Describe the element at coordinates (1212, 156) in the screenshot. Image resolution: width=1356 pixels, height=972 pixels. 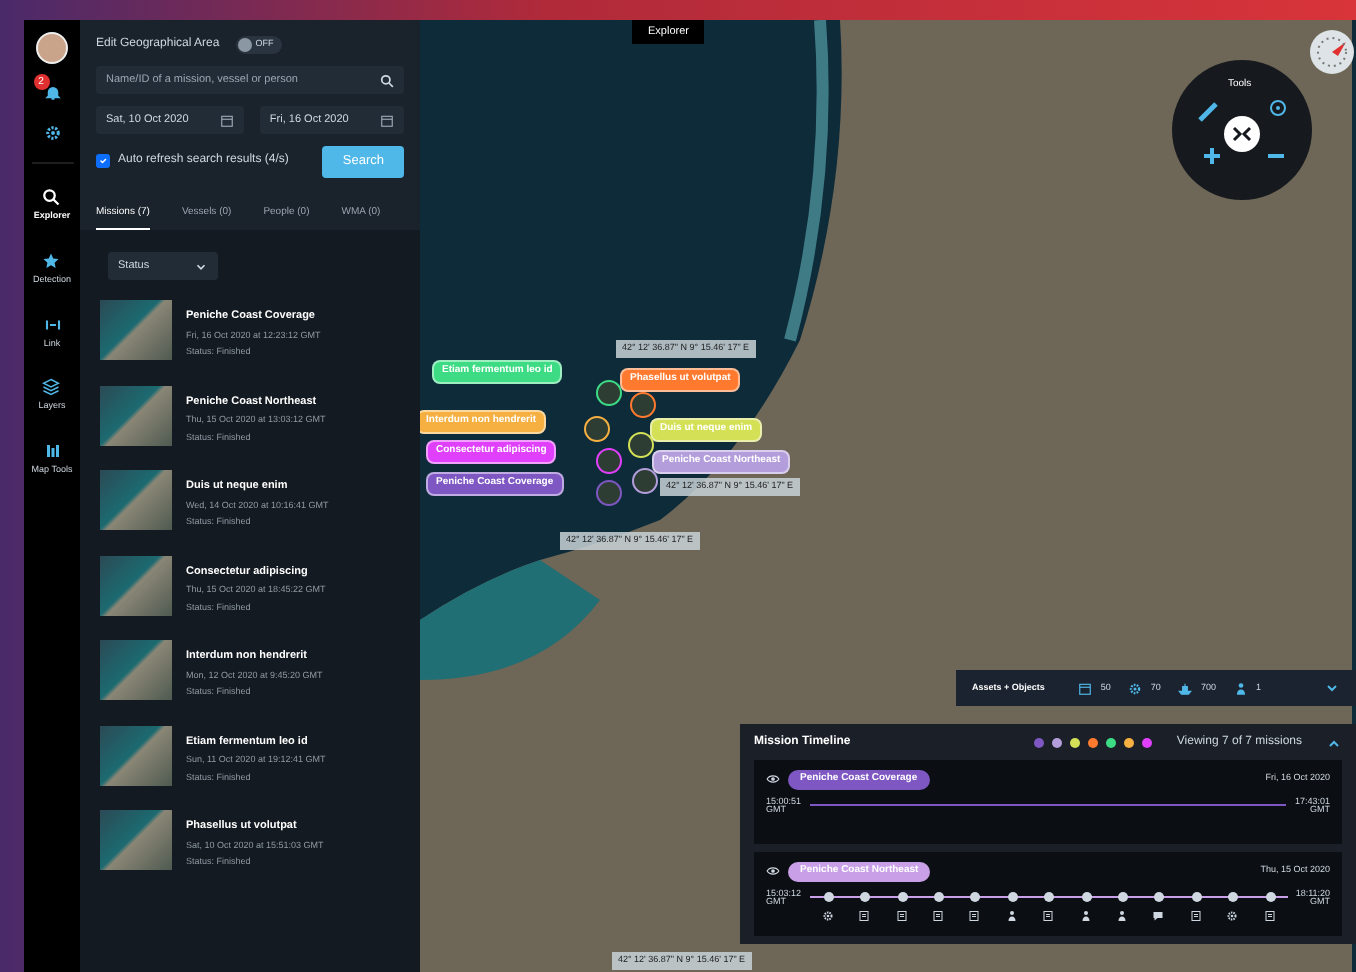
I see `plus-icon` at that location.